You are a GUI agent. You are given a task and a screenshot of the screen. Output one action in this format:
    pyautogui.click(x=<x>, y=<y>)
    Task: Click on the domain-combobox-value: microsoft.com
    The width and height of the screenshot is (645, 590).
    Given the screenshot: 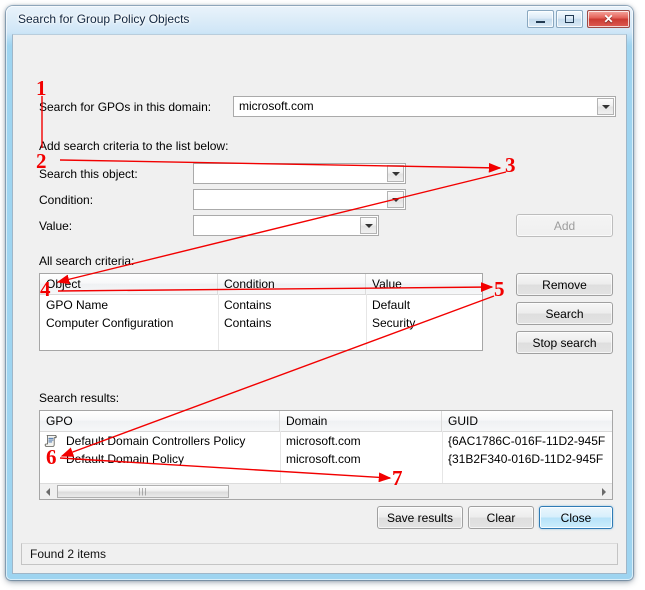 What is the action you would take?
    pyautogui.click(x=276, y=106)
    